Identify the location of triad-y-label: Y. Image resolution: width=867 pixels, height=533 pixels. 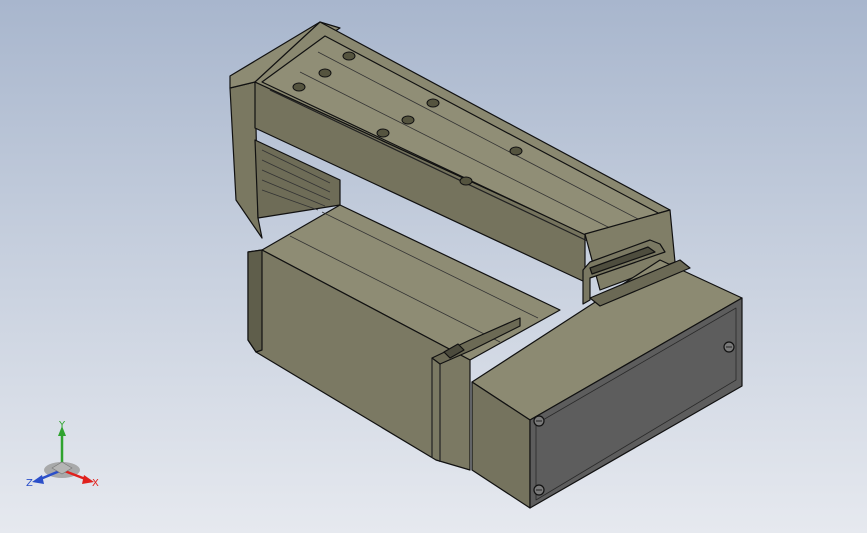
(62, 425).